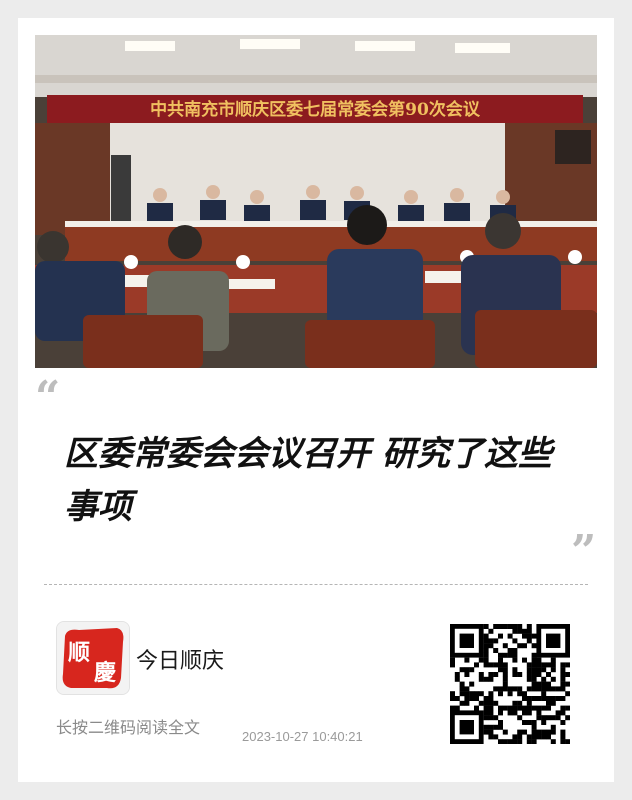 The image size is (632, 800). I want to click on qr-code-icon, so click(510, 684).